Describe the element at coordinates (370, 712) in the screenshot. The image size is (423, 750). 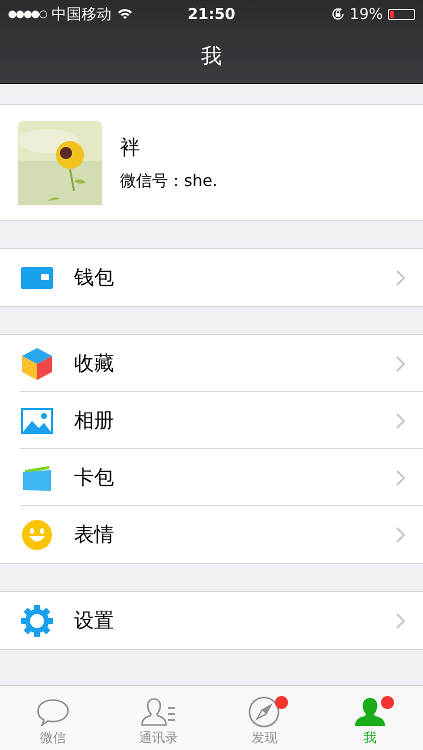
I see `person-icon` at that location.